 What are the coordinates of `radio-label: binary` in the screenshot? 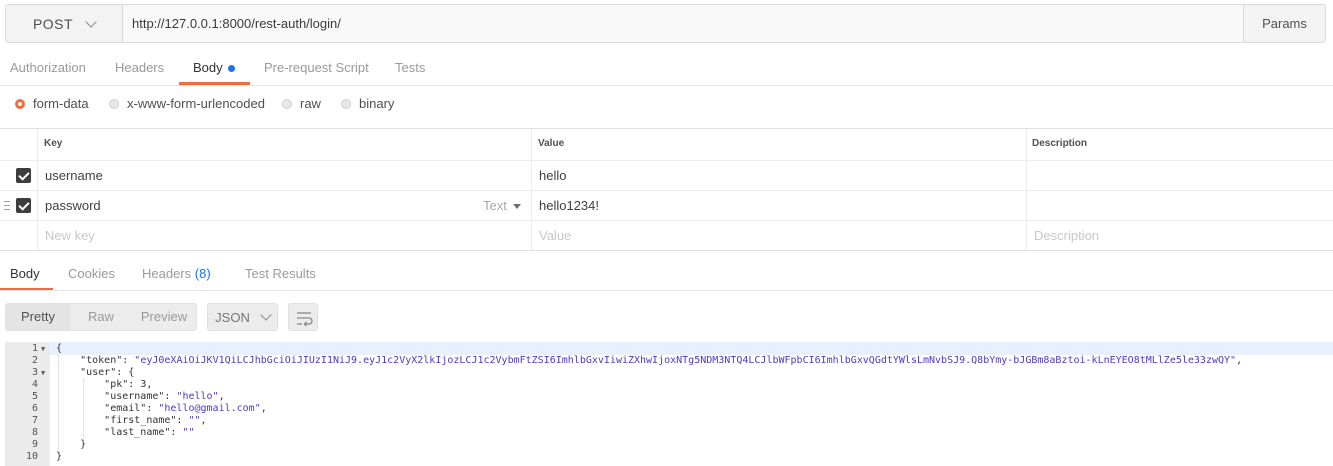 It's located at (377, 103).